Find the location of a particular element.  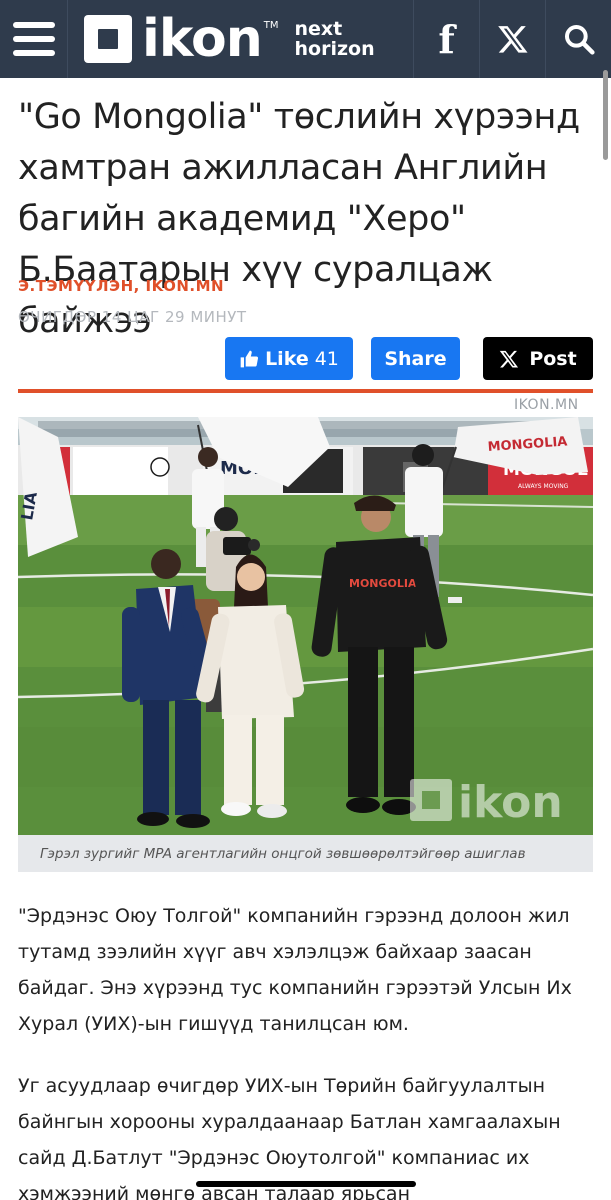

tagline-line-2: horizon is located at coordinates (334, 49).